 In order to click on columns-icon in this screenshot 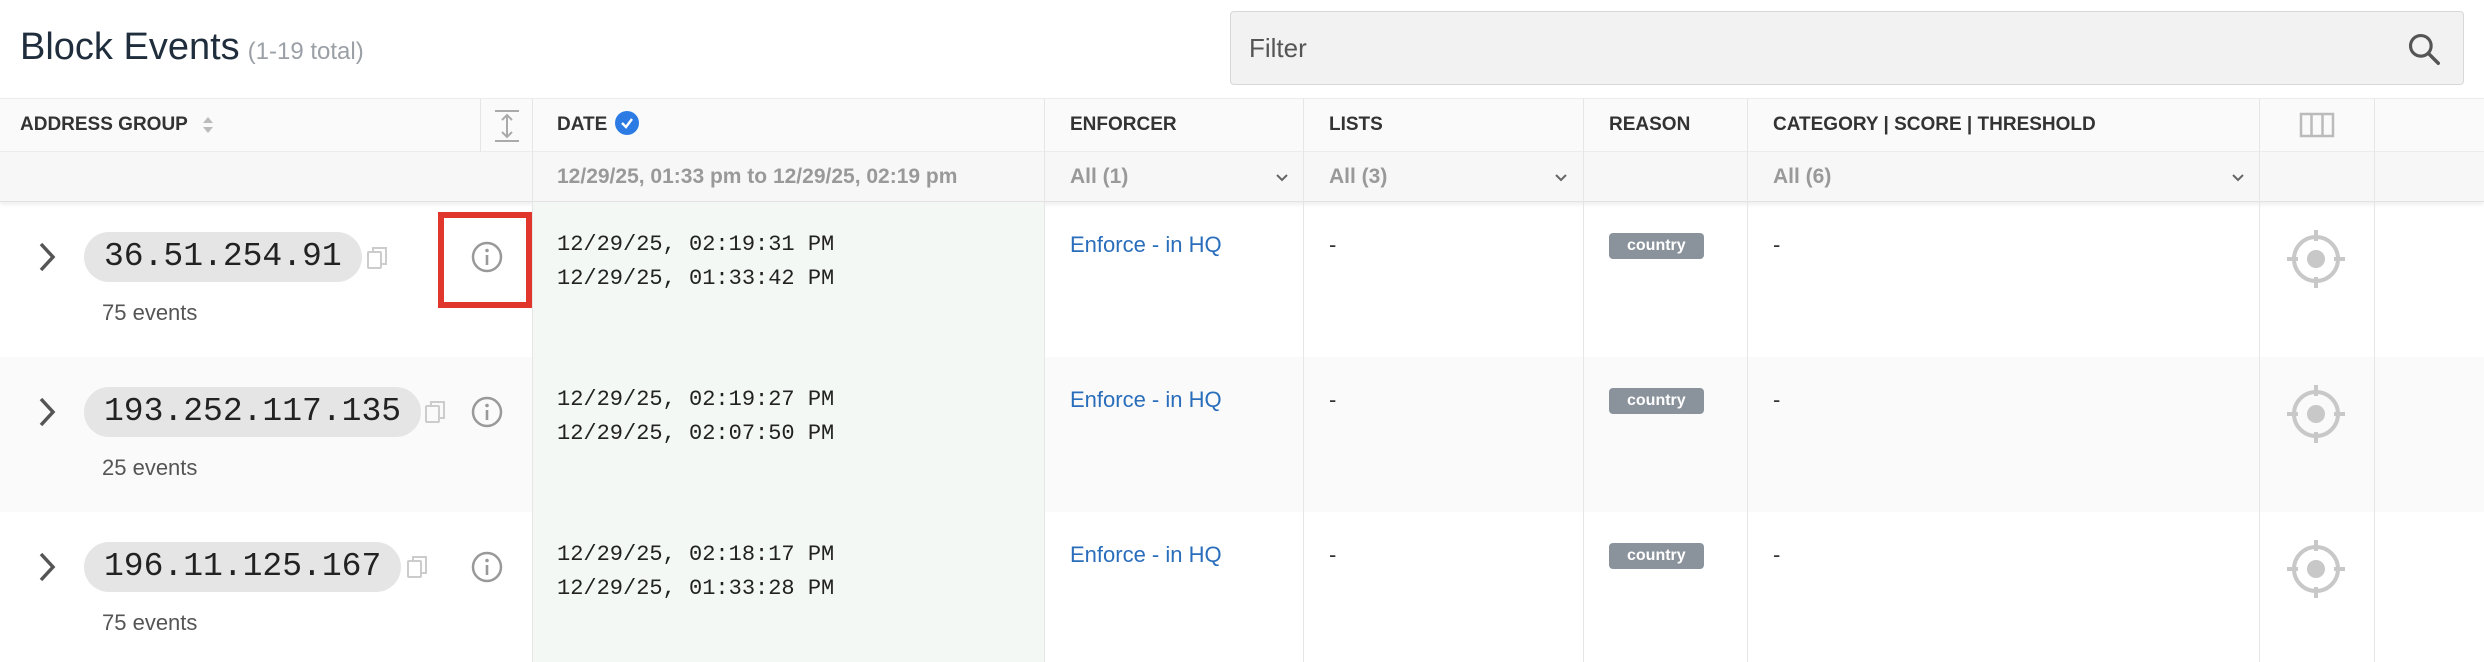, I will do `click(2317, 125)`.